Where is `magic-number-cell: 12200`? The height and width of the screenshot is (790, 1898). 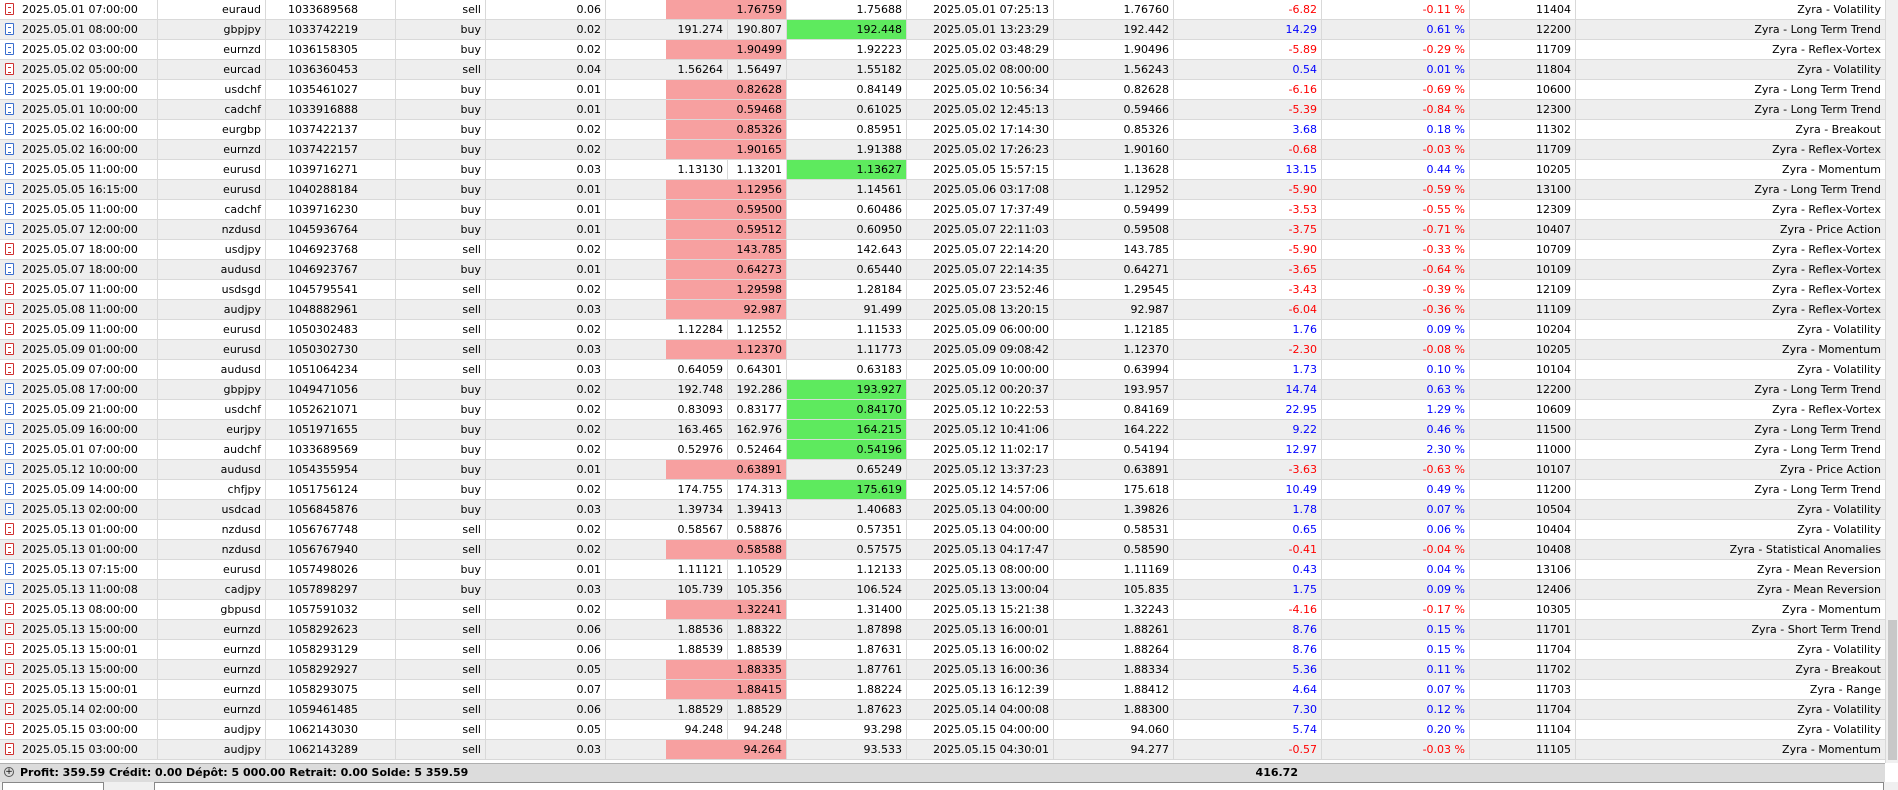 magic-number-cell: 12200 is located at coordinates (1523, 389).